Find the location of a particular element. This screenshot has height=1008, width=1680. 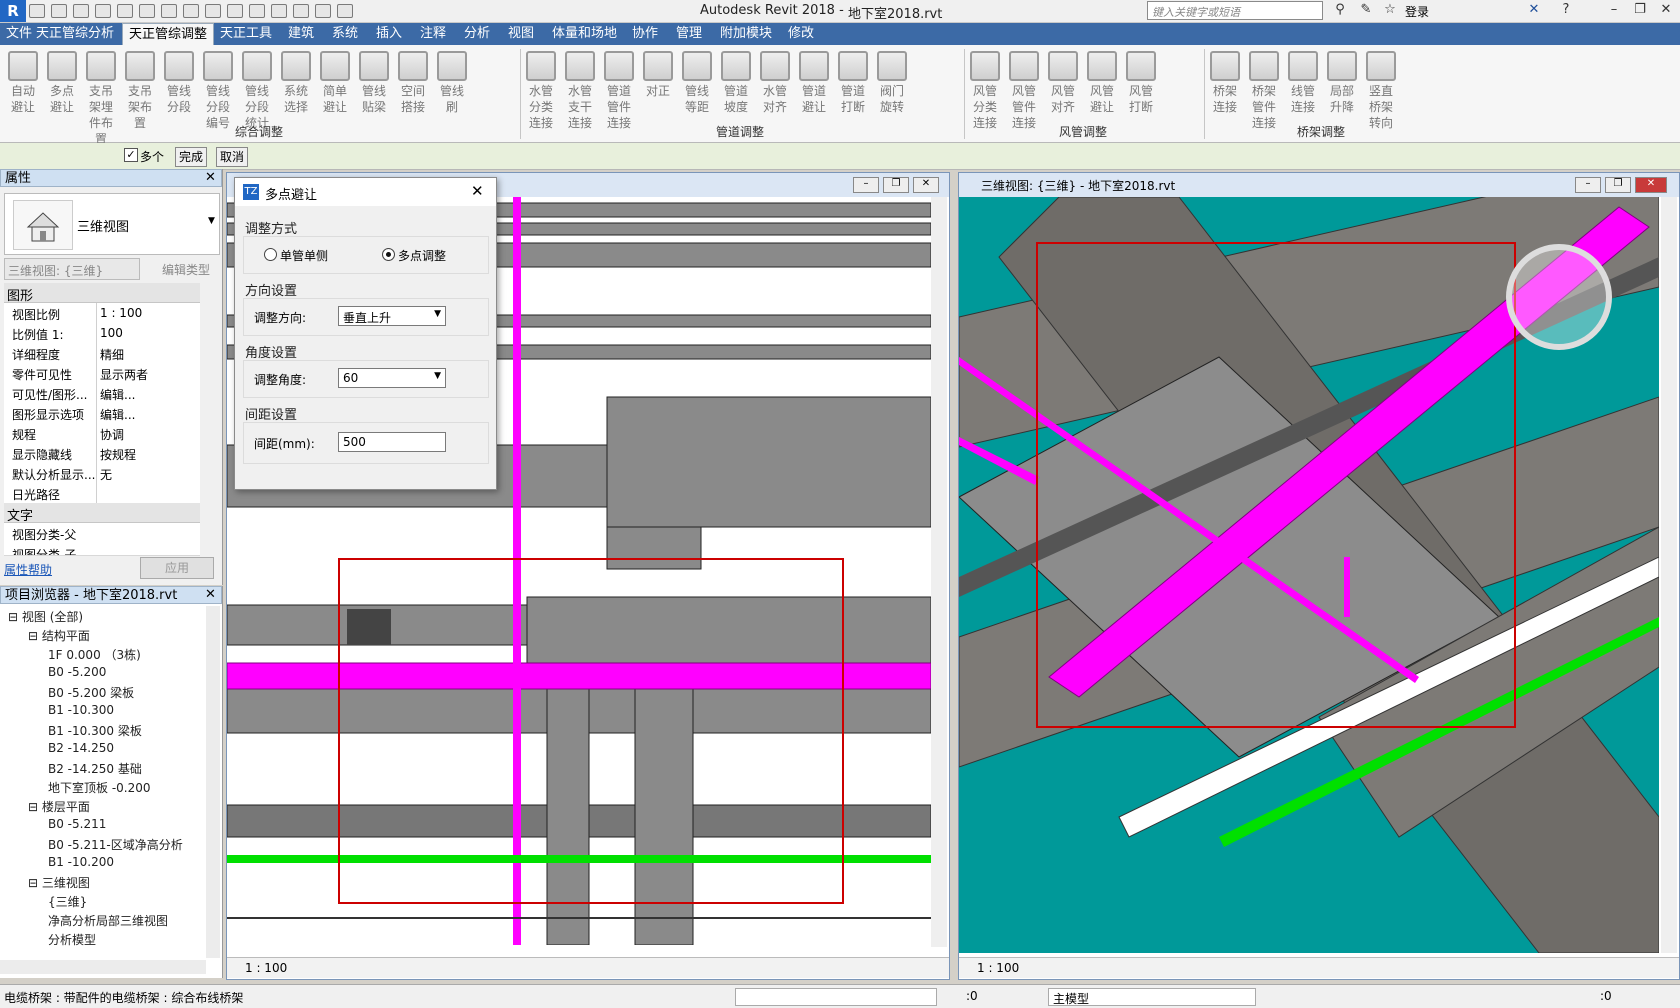

spacing-input: 500 is located at coordinates (392, 442).